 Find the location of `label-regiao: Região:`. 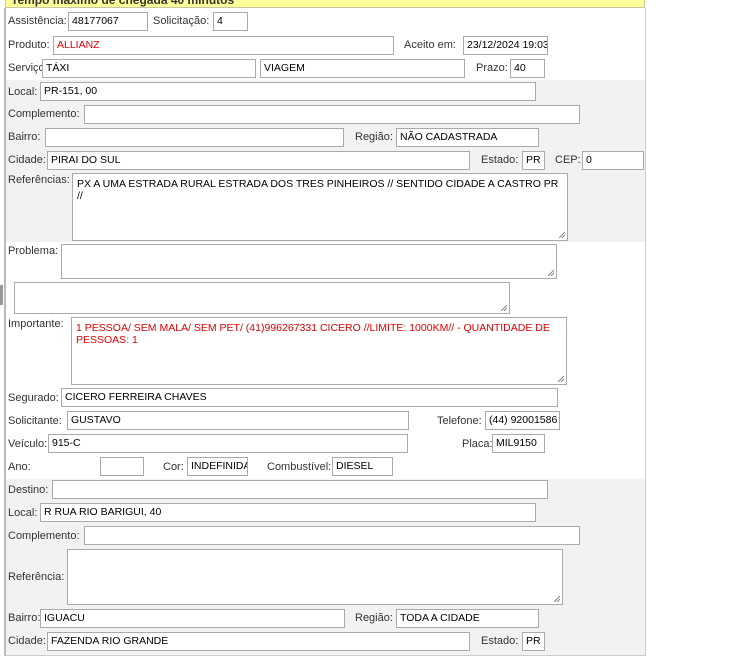

label-regiao: Região: is located at coordinates (374, 137).